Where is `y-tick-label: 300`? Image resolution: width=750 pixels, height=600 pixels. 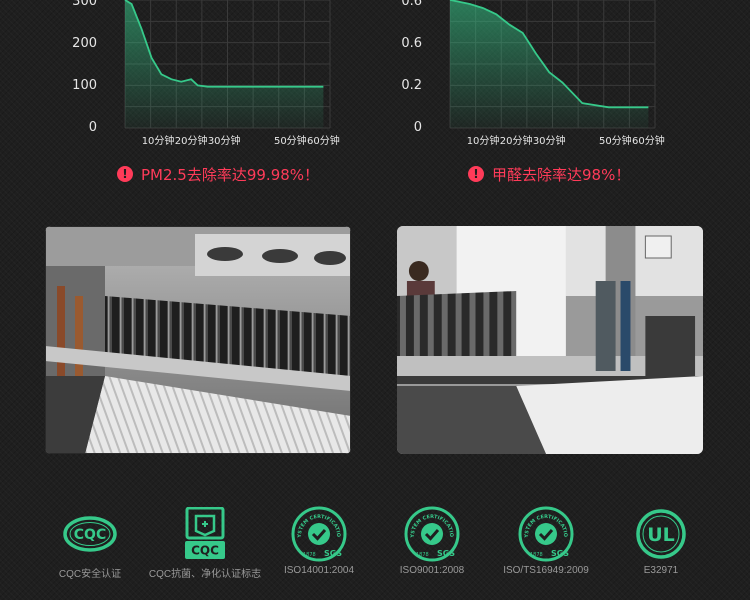
y-tick-label: 300 is located at coordinates (84, 4).